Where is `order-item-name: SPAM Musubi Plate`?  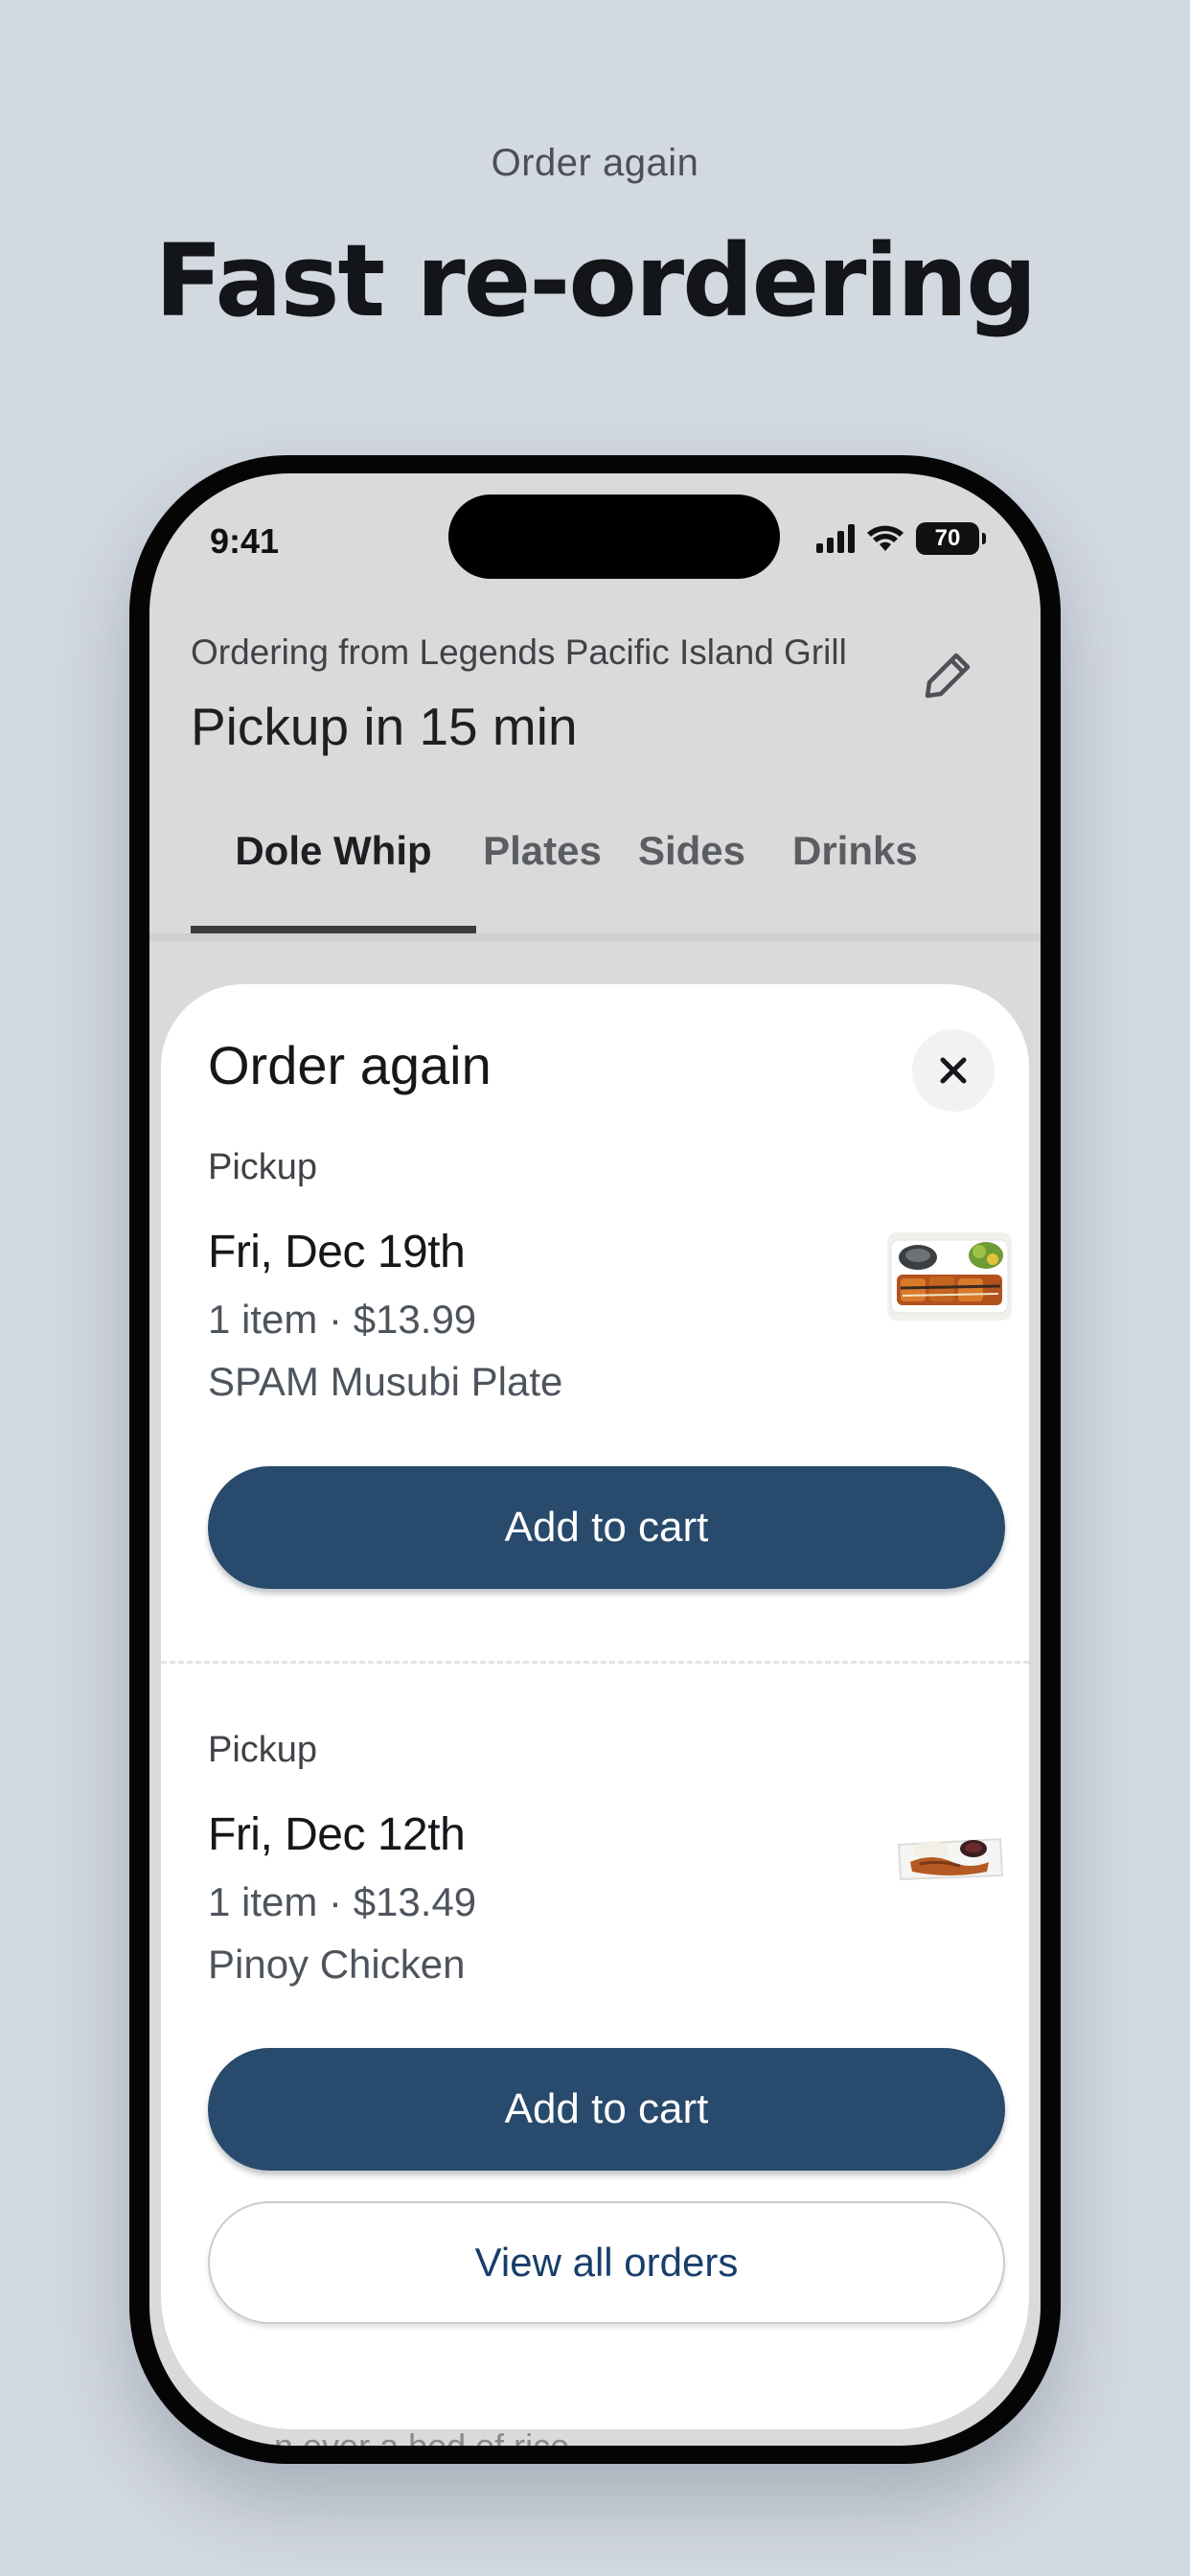 order-item-name: SPAM Musubi Plate is located at coordinates (386, 1381).